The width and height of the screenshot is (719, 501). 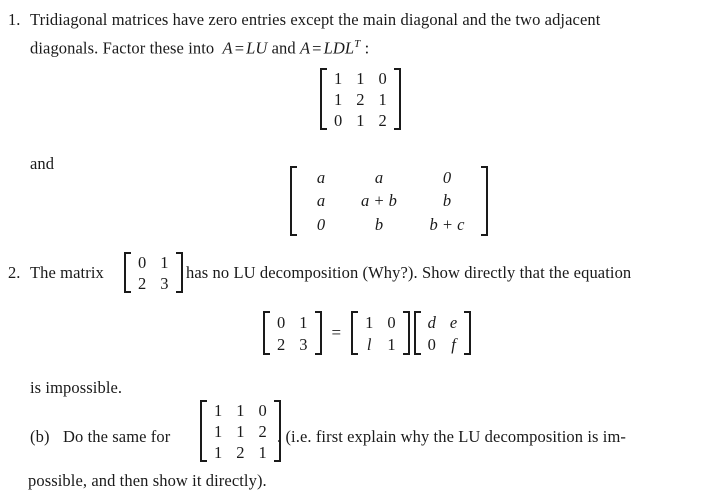 What do you see at coordinates (367, 48) in the screenshot?
I see `formula-colon: :` at bounding box center [367, 48].